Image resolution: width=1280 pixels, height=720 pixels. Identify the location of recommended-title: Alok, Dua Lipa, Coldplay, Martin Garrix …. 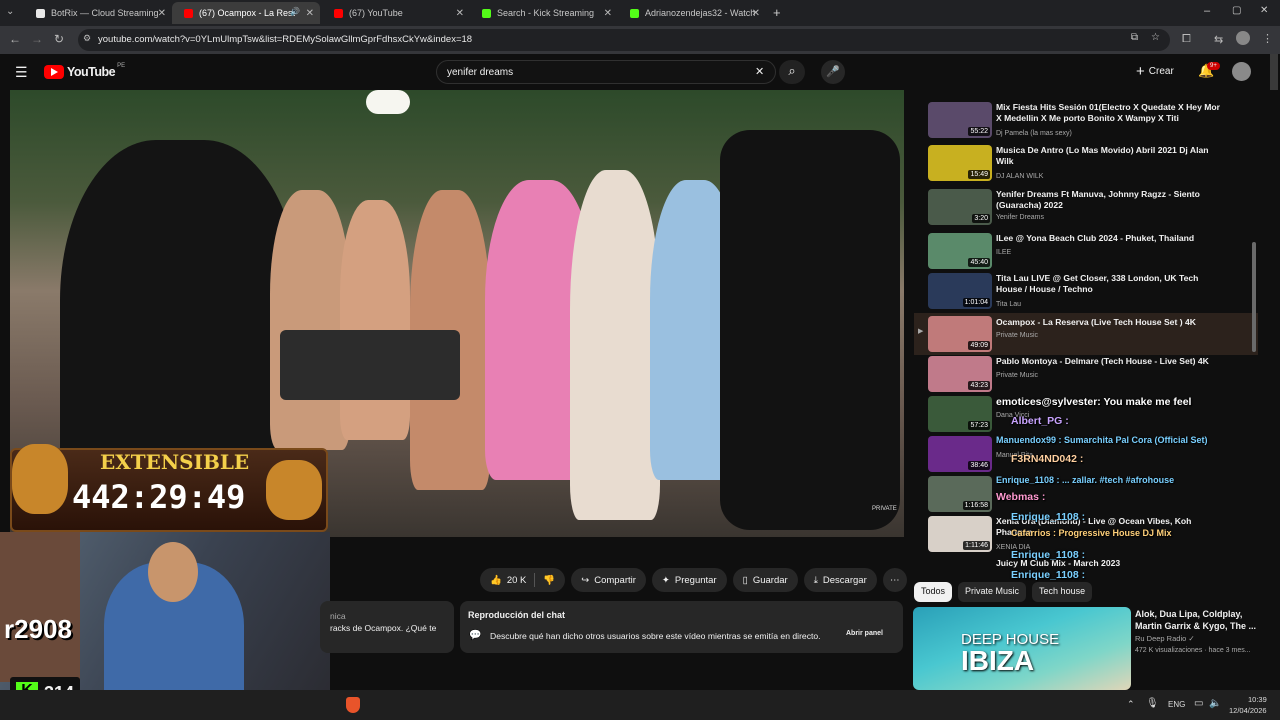
(1199, 620).